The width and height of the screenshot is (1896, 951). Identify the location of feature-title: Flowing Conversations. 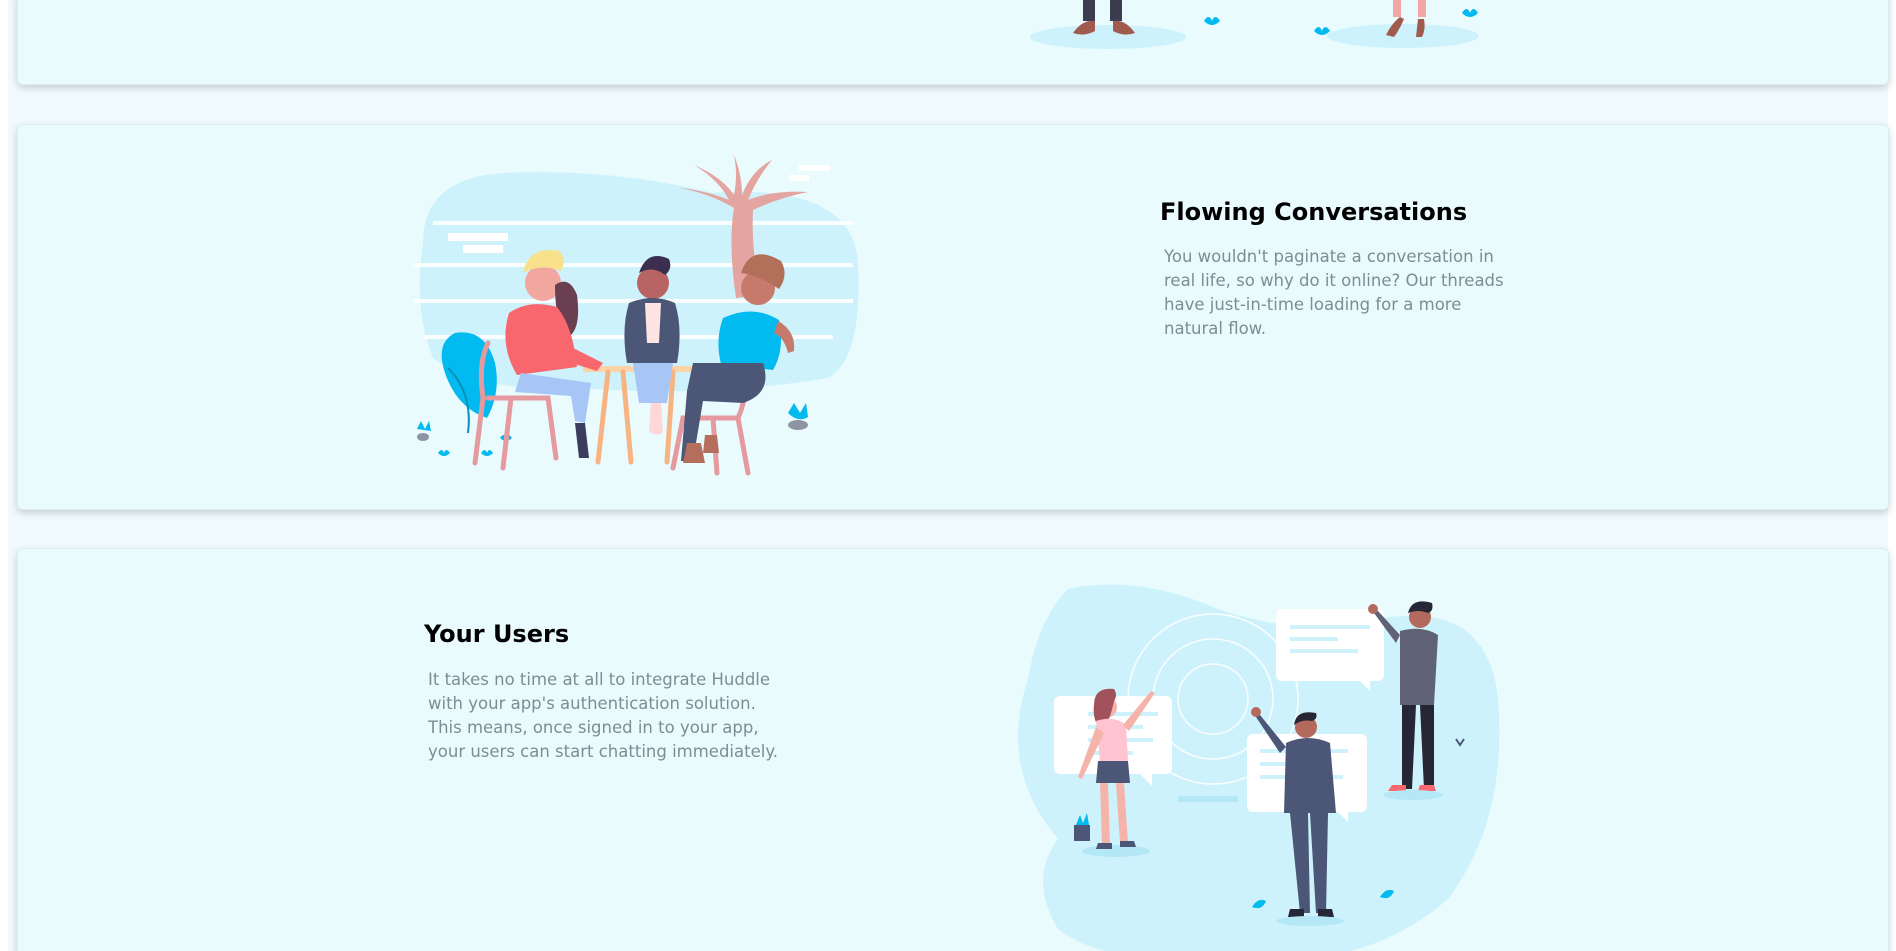
(1314, 212).